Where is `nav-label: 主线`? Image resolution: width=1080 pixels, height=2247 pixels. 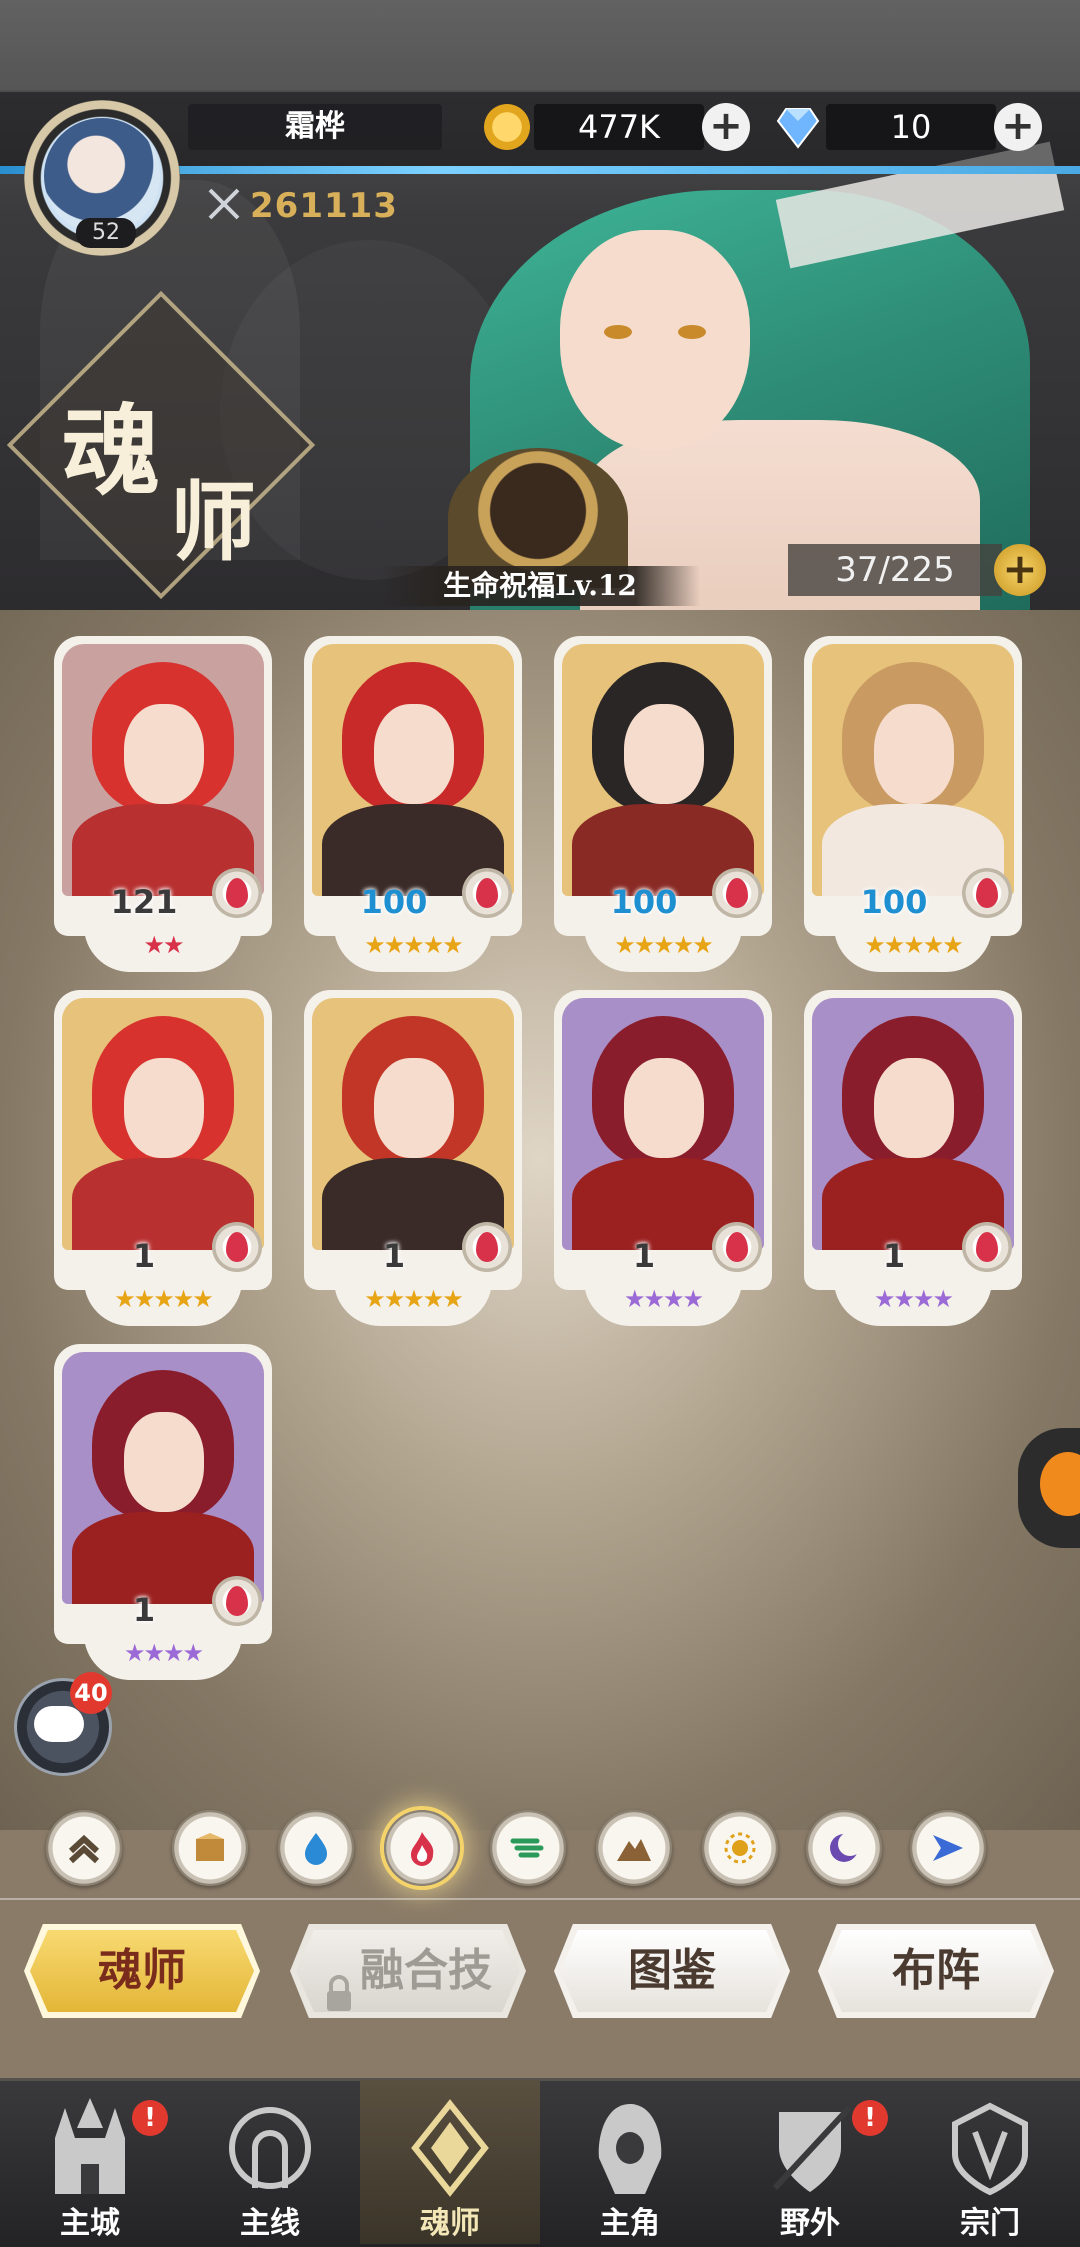
nav-label: 主线 is located at coordinates (270, 2223).